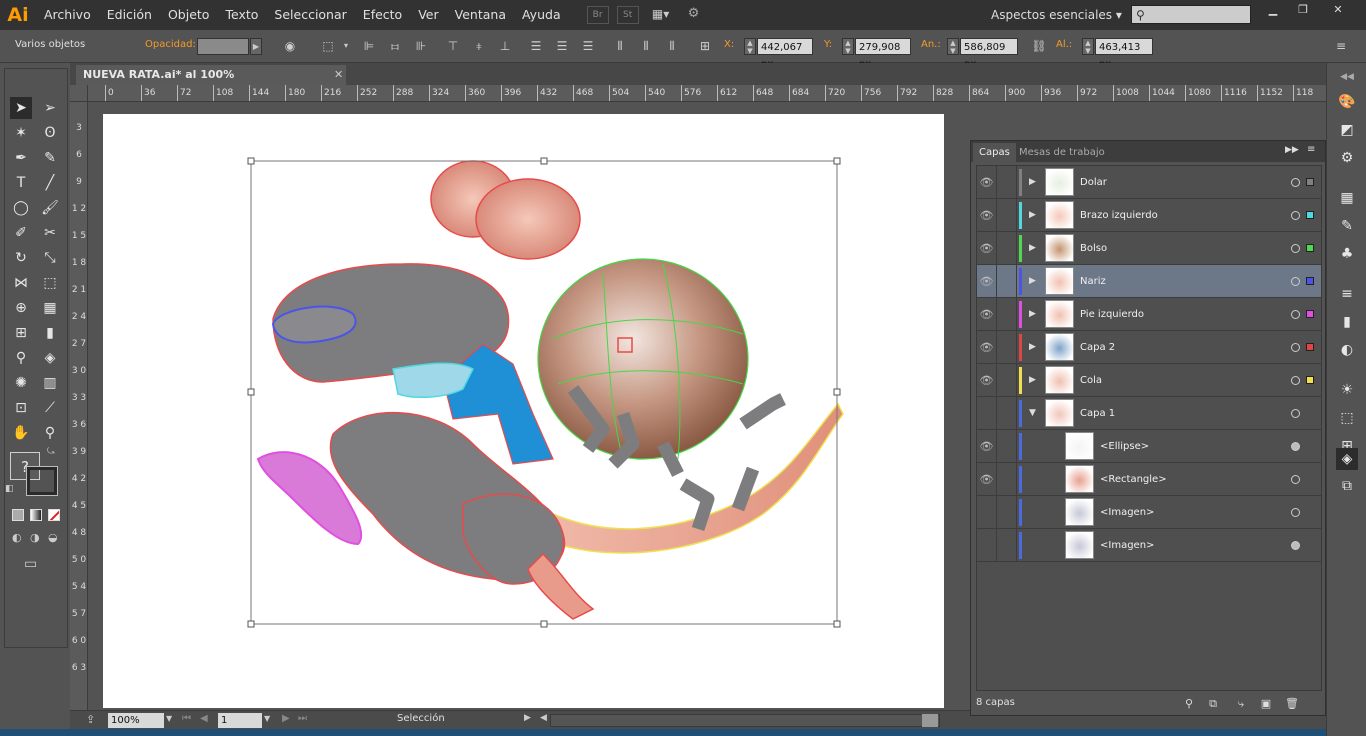  I want to click on artboards-panel-icon: ⧉, so click(1347, 486).